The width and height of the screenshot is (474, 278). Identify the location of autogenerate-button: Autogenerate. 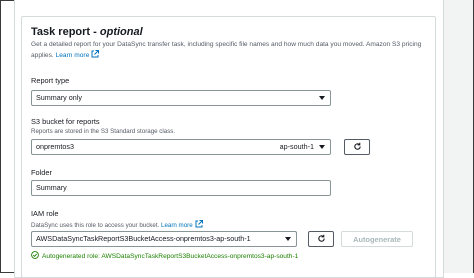
(377, 239).